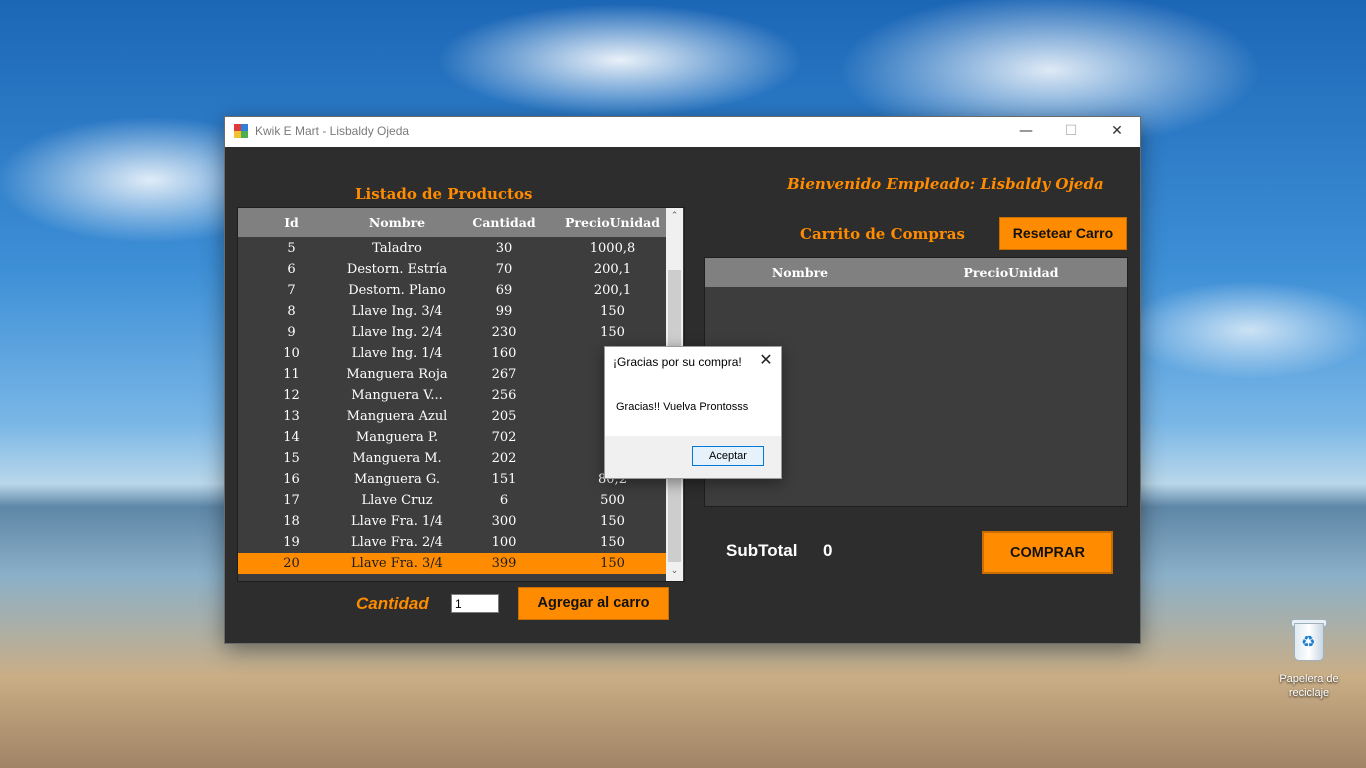 Image resolution: width=1366 pixels, height=768 pixels. What do you see at coordinates (291, 542) in the screenshot?
I see `cell-id: 19` at bounding box center [291, 542].